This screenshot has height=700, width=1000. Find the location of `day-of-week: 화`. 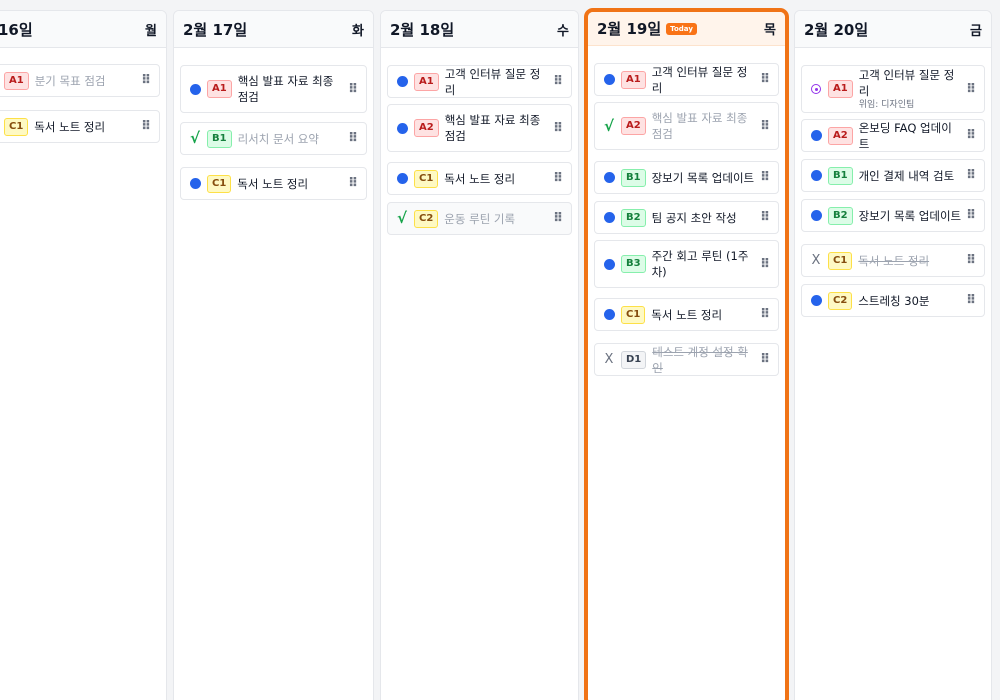

day-of-week: 화 is located at coordinates (358, 31).